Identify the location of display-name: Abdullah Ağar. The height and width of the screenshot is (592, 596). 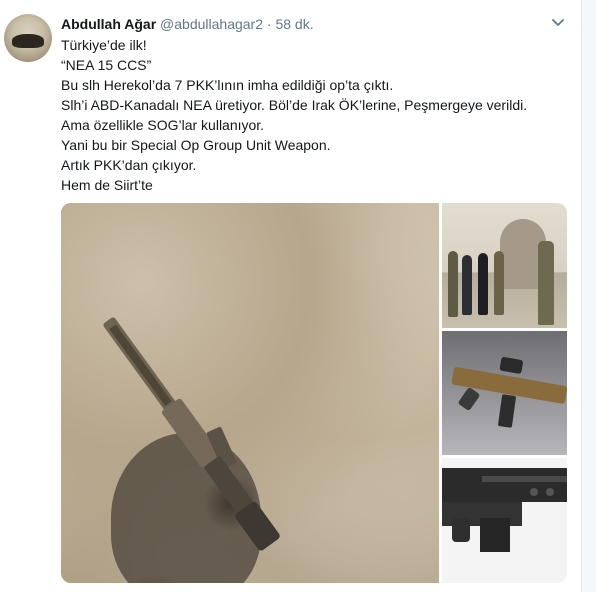
(108, 24).